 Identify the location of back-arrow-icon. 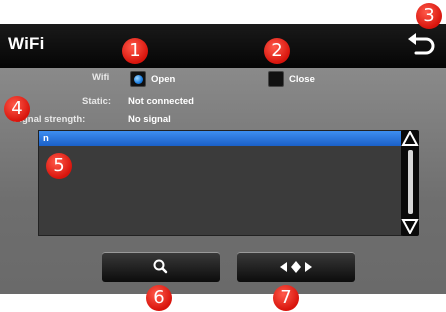
(421, 44).